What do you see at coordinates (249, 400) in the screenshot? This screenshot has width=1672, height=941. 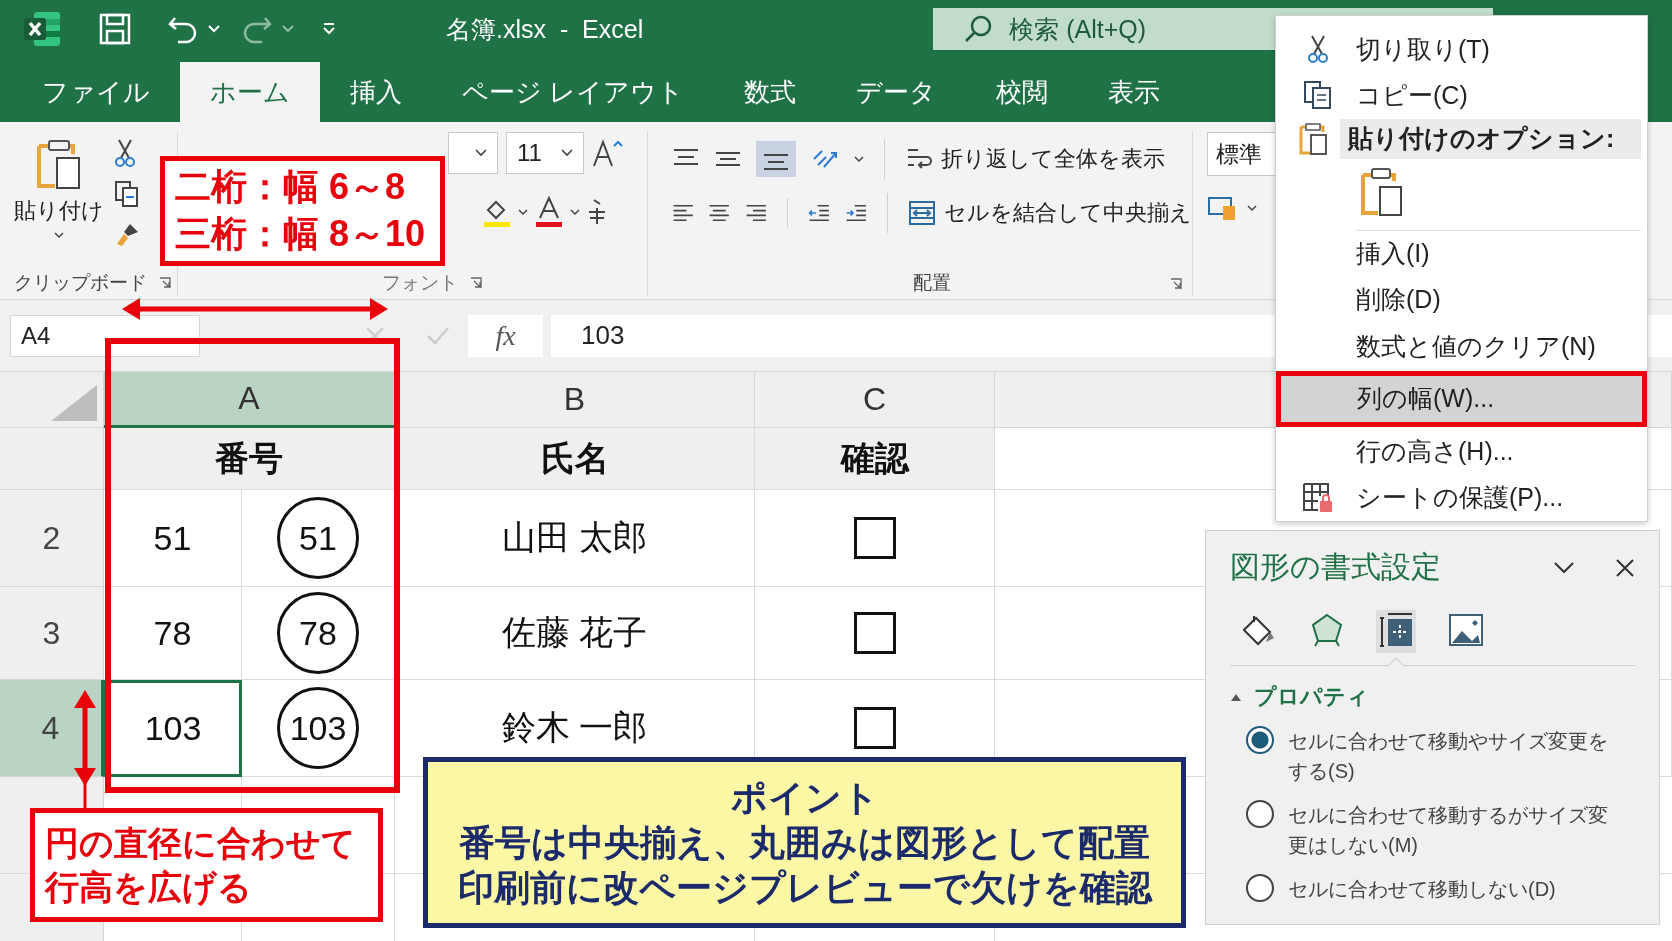 I see `column-header: A` at bounding box center [249, 400].